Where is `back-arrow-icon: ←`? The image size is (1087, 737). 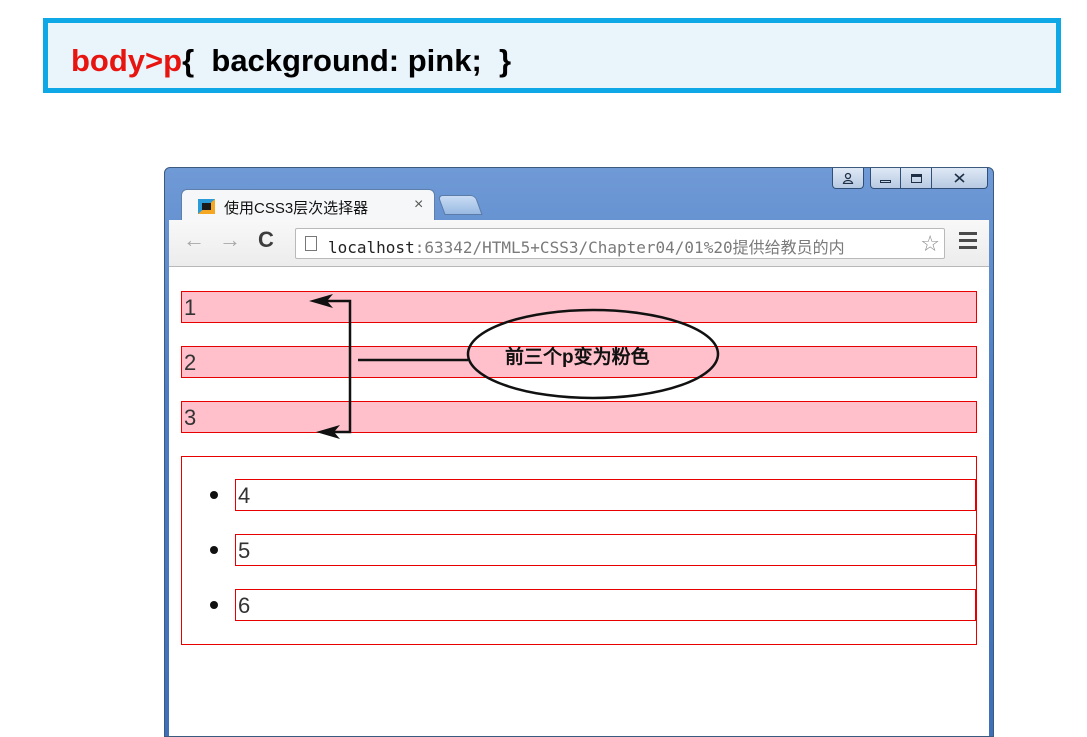 back-arrow-icon: ← is located at coordinates (194, 240).